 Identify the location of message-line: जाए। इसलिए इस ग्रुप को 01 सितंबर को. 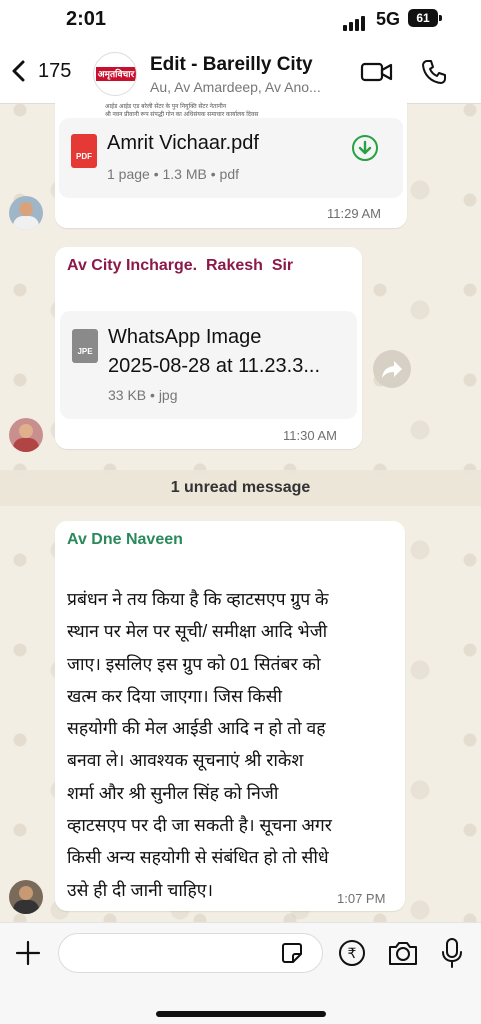
(194, 663).